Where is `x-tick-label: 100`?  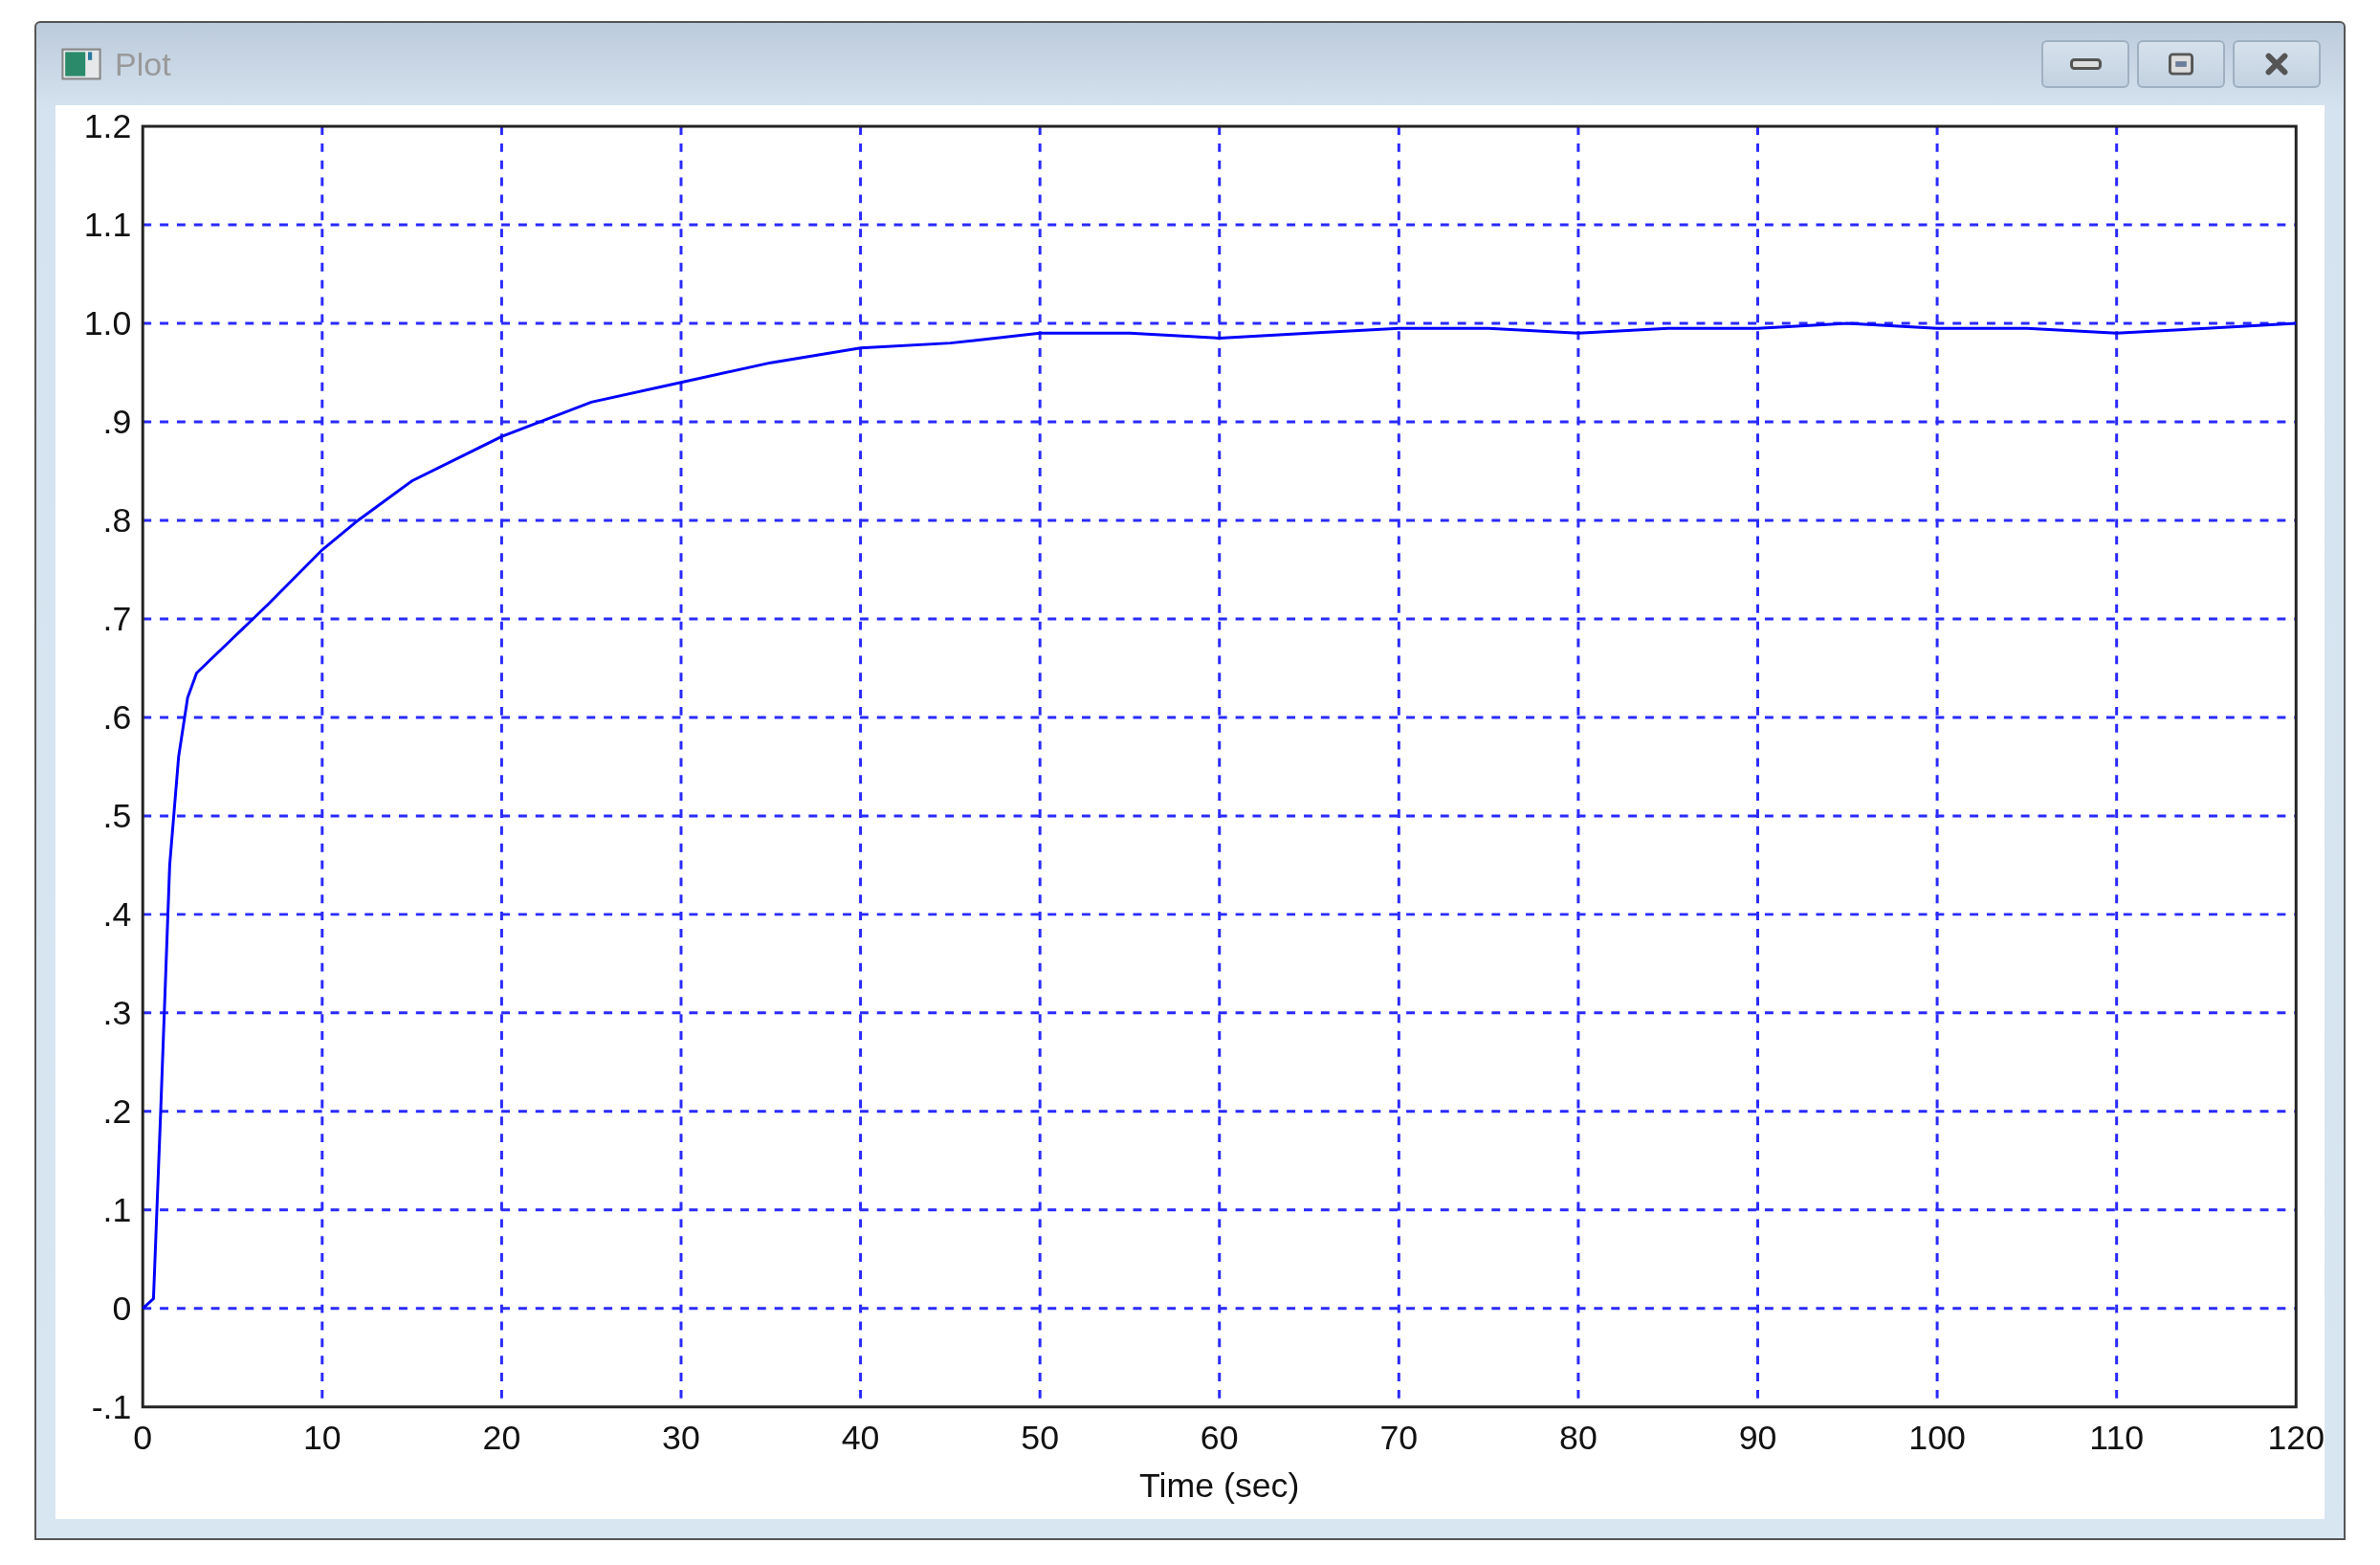 x-tick-label: 100 is located at coordinates (1937, 1438).